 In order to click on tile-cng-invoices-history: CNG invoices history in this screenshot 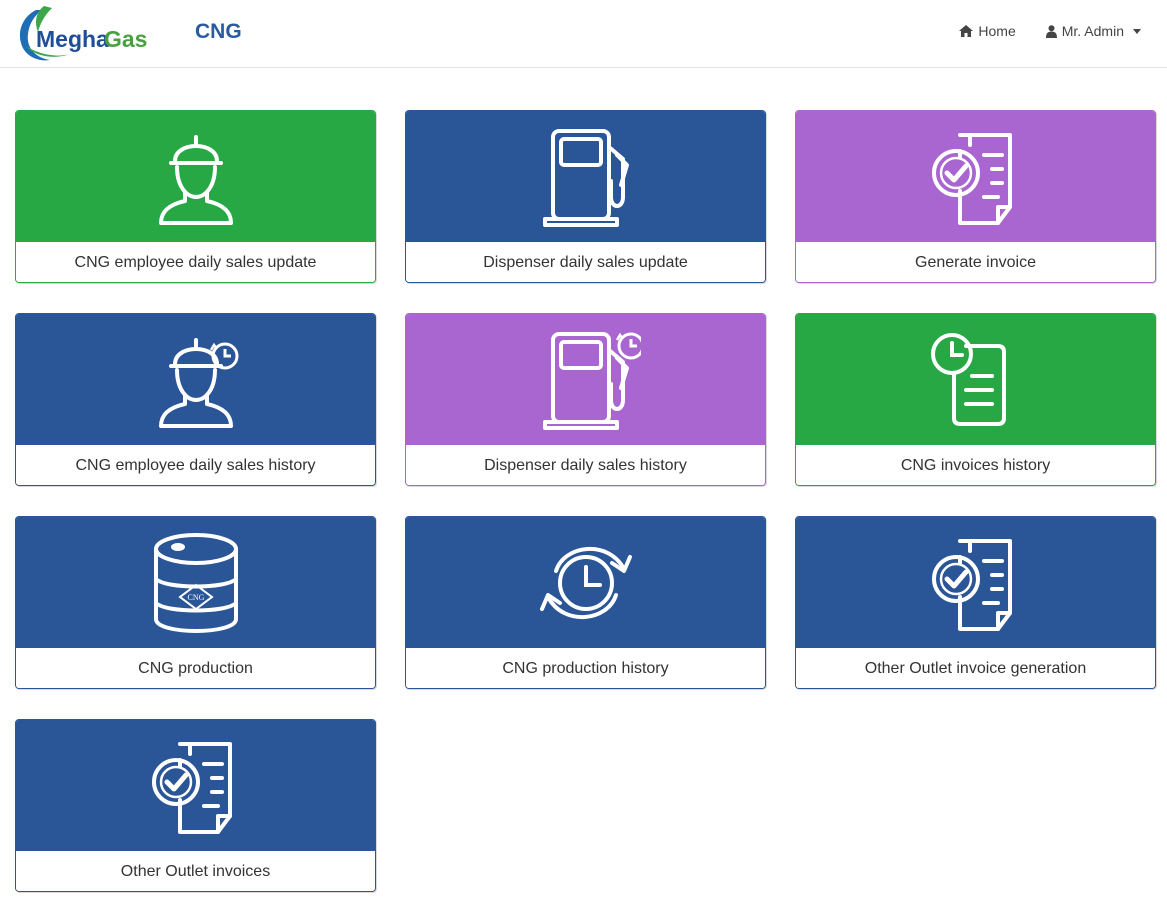, I will do `click(975, 399)`.